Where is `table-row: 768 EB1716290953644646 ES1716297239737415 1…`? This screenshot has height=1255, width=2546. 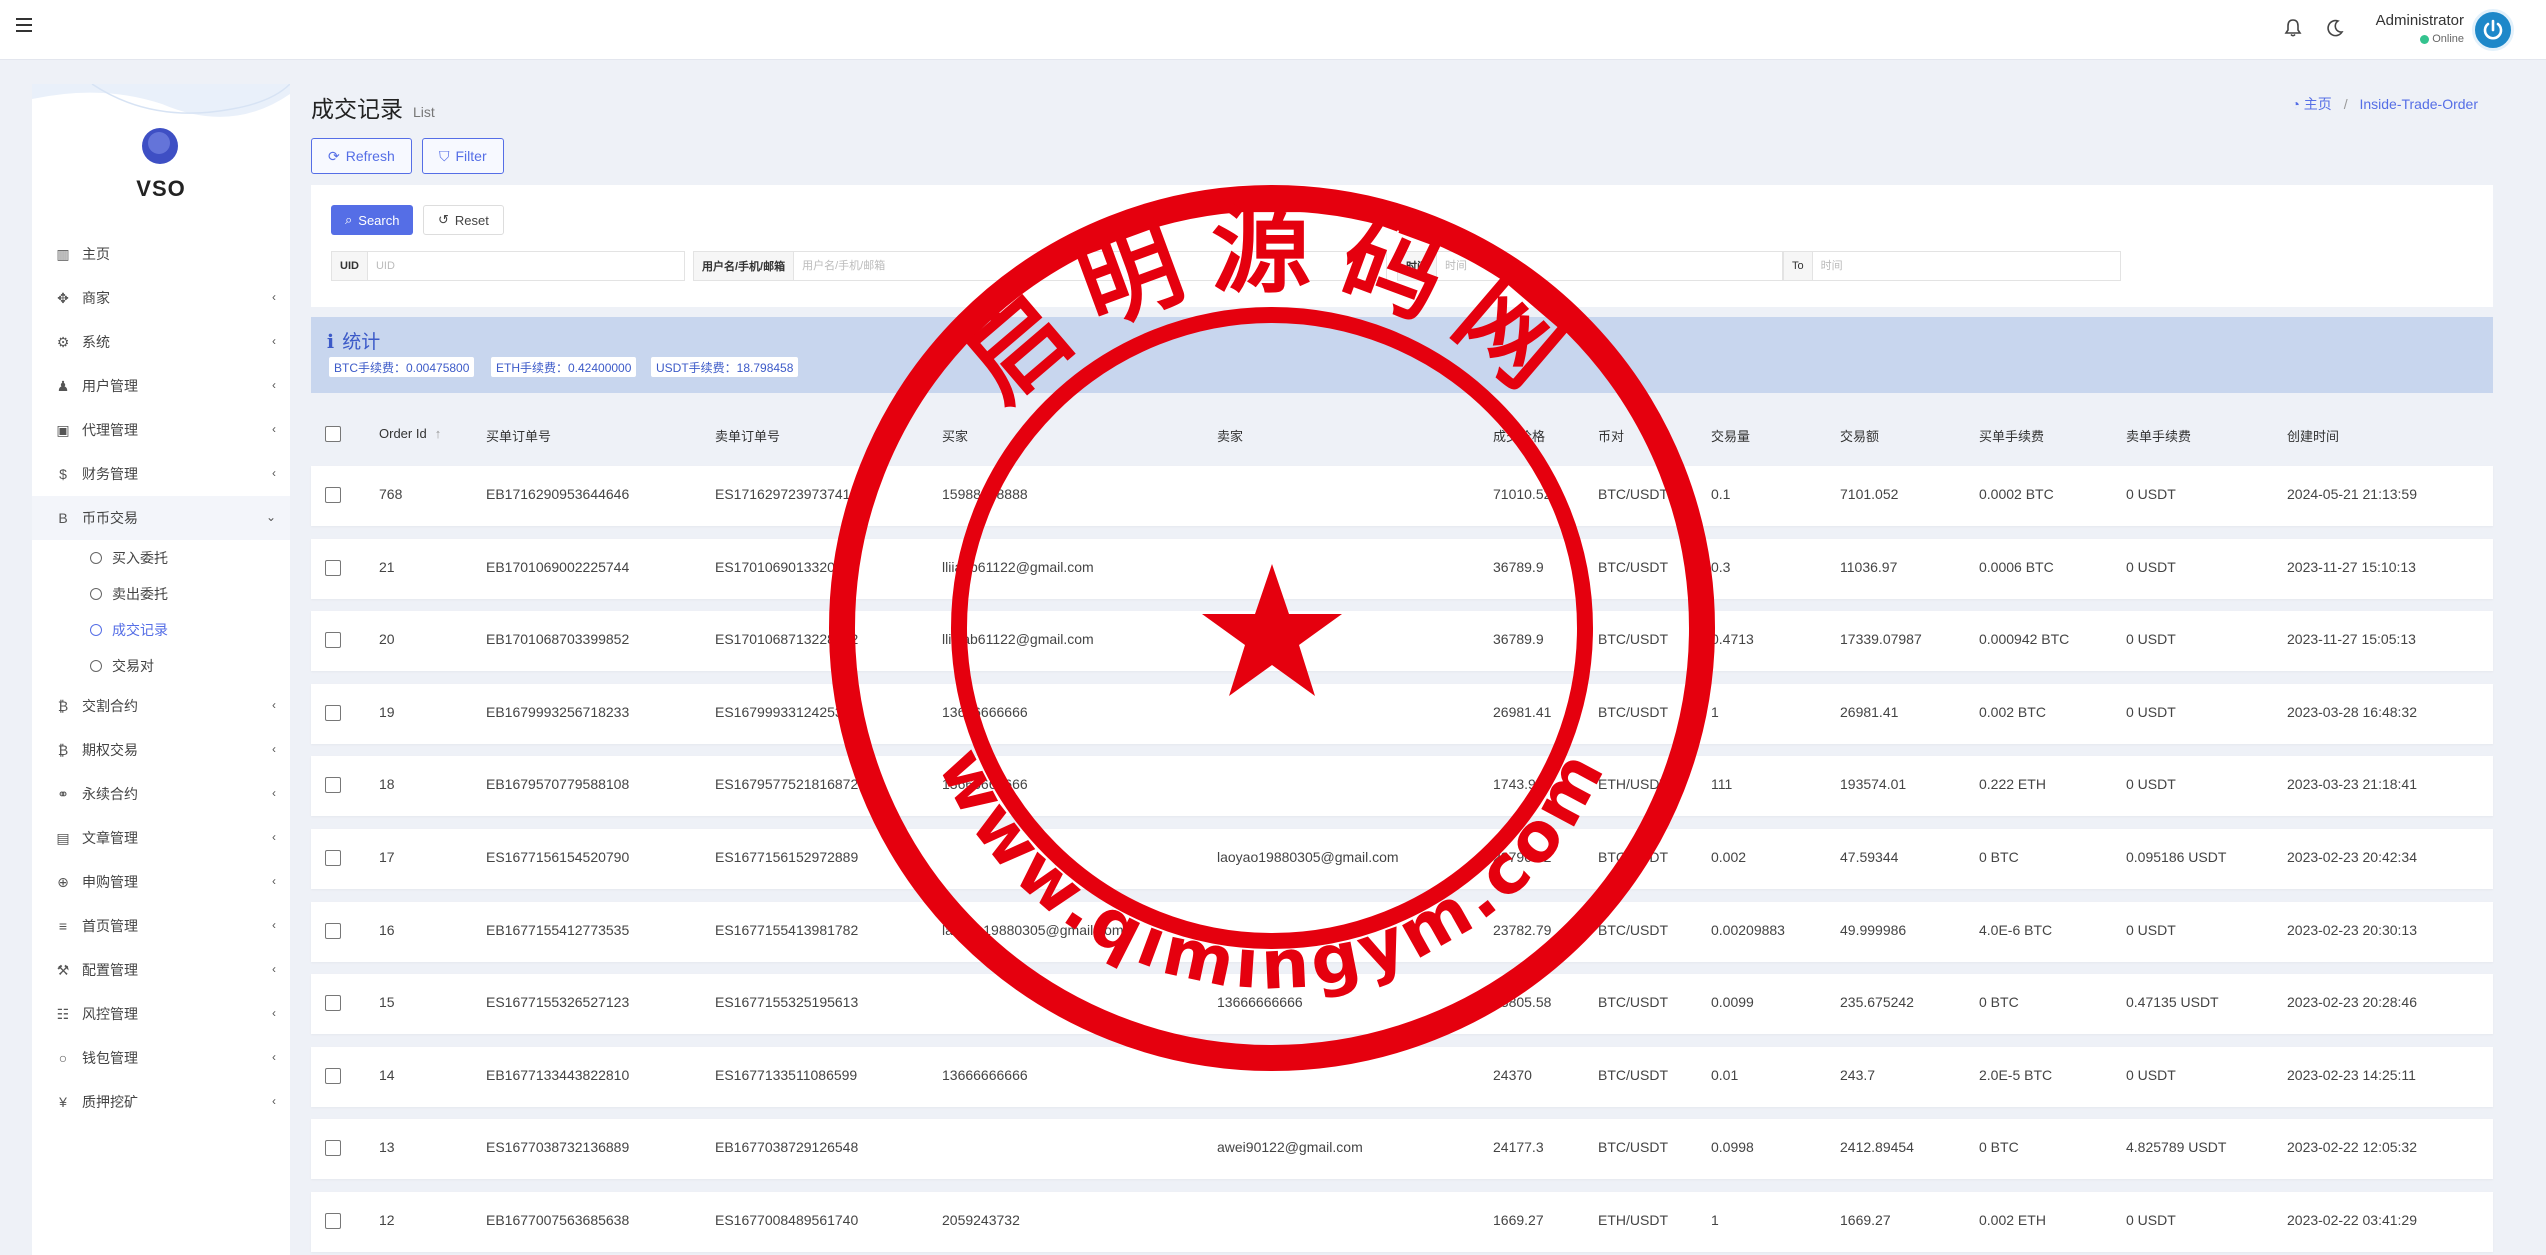 table-row: 768 EB1716290953644646 ES1716297239737415 1… is located at coordinates (1402, 496).